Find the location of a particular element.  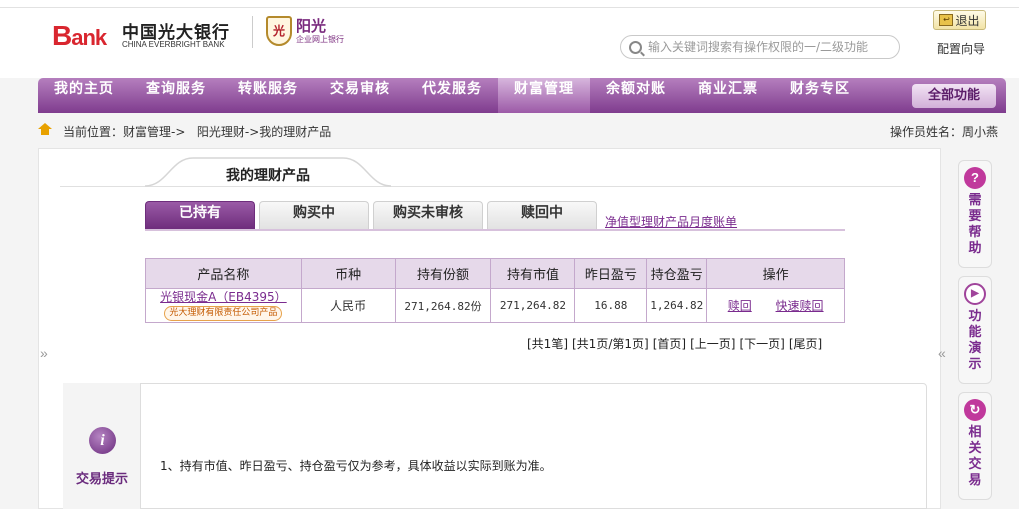

nav-item-transfer: 转账服务 is located at coordinates (268, 95).